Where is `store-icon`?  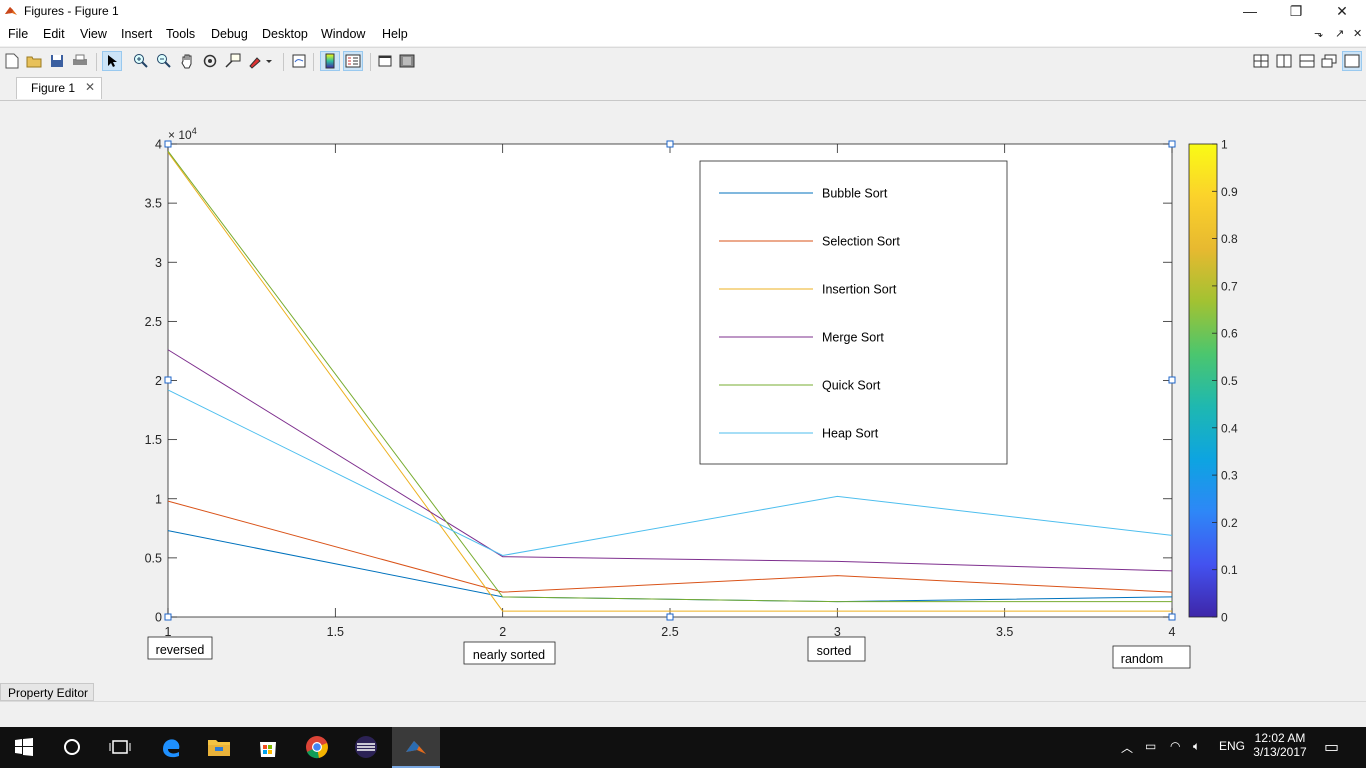 store-icon is located at coordinates (268, 747).